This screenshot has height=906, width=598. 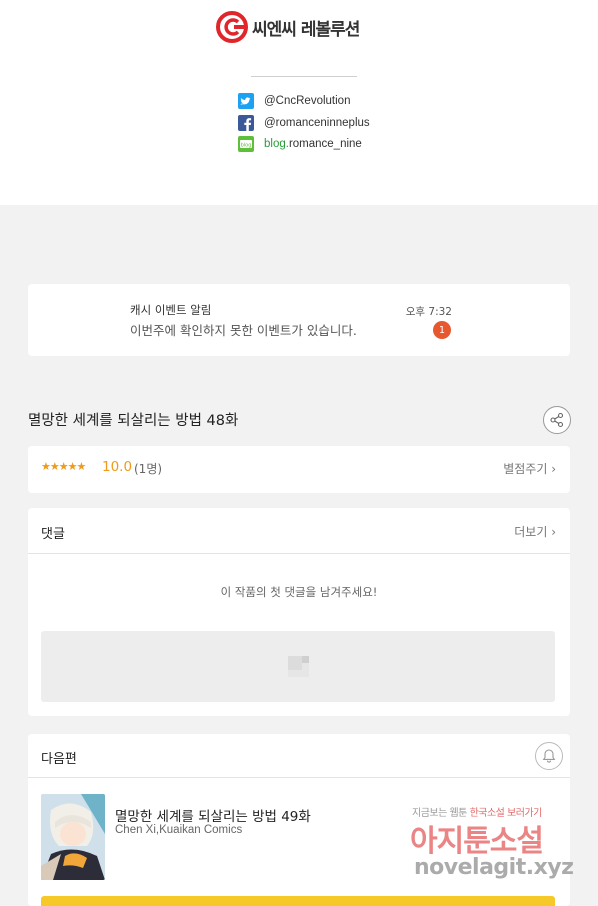 I want to click on blog-address: blog.romance_nine, so click(x=313, y=144).